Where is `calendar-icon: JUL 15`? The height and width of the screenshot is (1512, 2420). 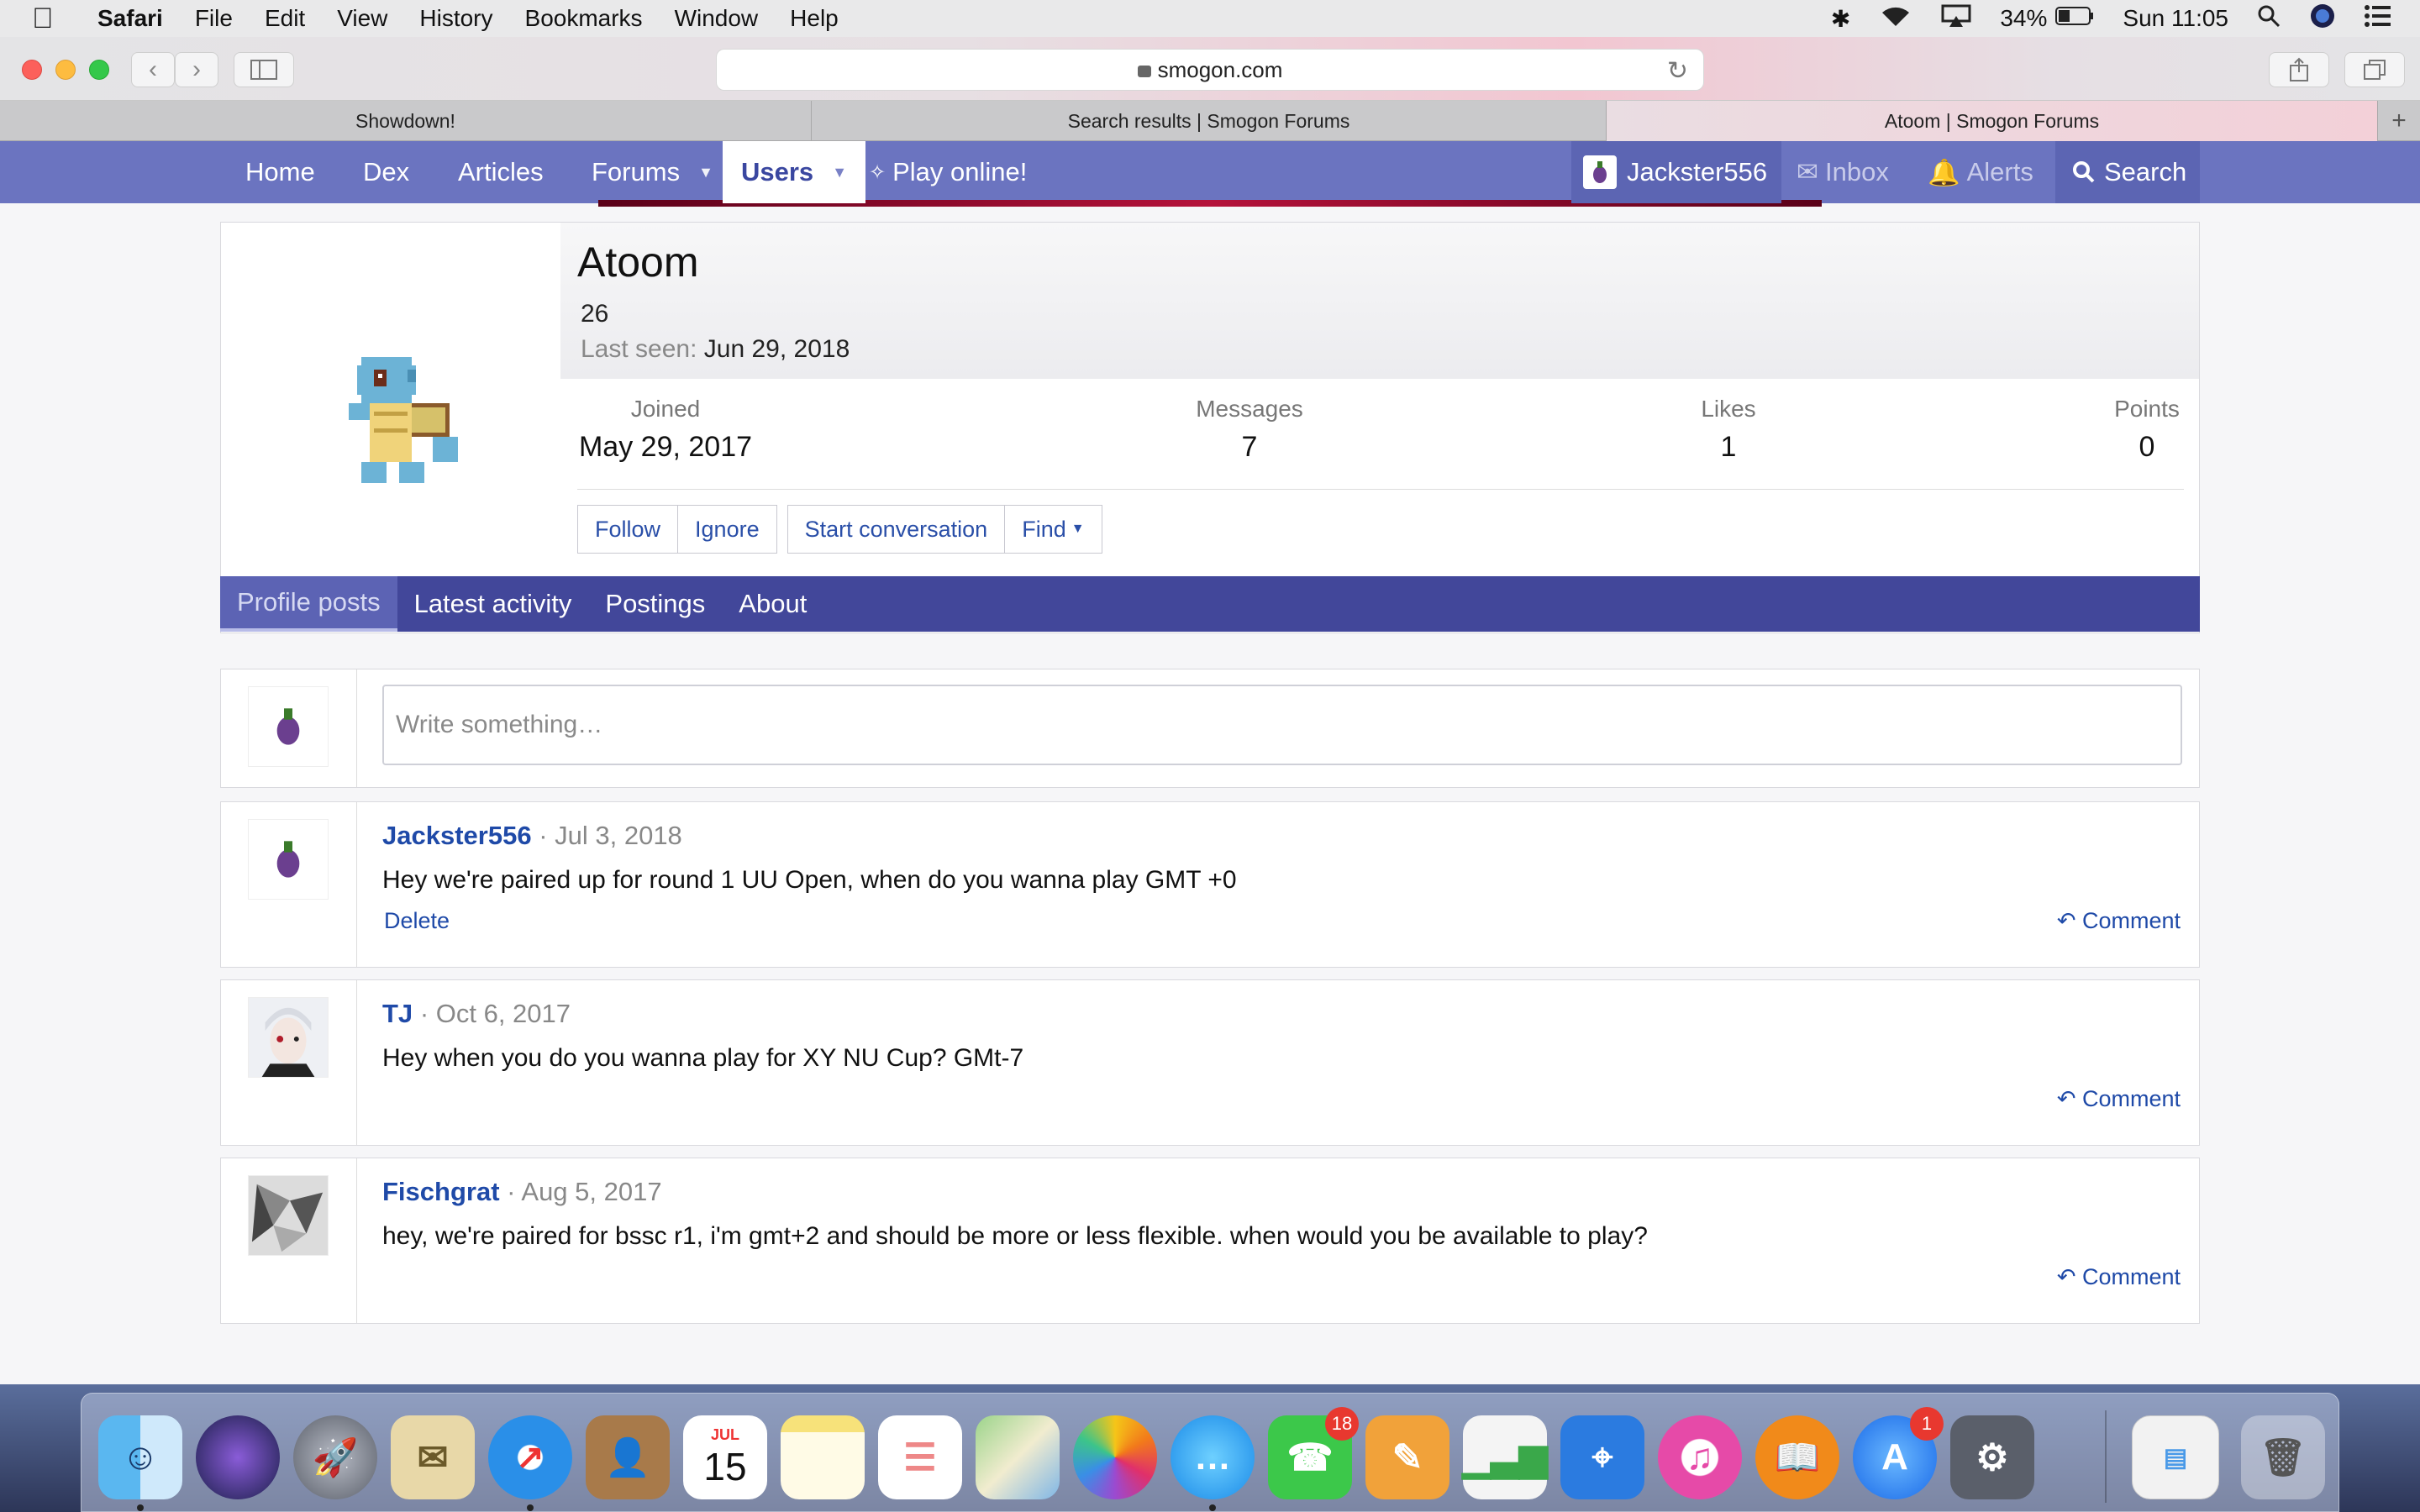
calendar-icon: JUL 15 is located at coordinates (725, 1457).